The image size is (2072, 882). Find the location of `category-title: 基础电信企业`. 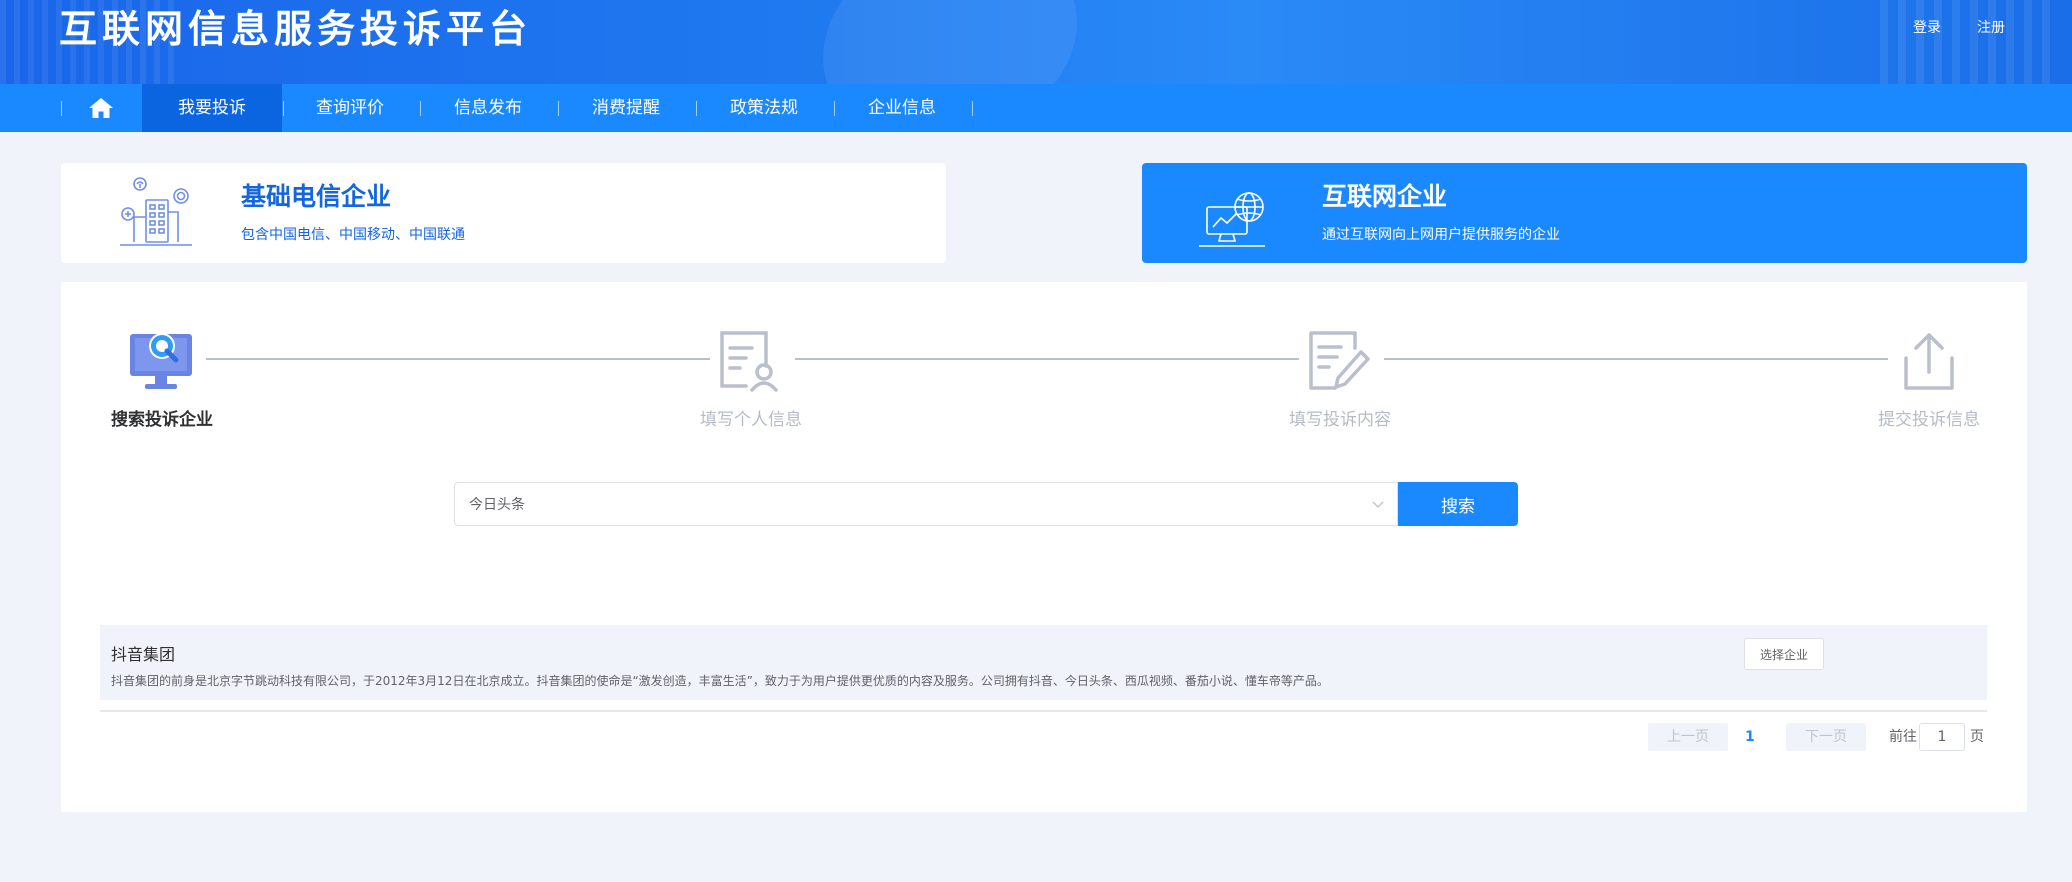

category-title: 基础电信企业 is located at coordinates (316, 196).